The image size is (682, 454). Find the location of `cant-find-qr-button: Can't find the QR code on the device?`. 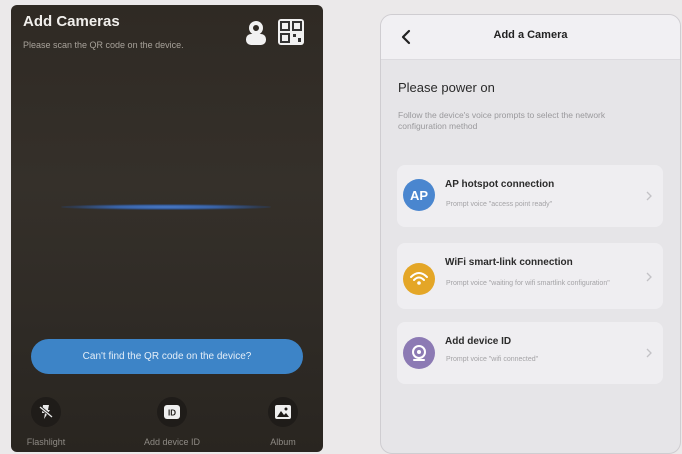

cant-find-qr-button: Can't find the QR code on the device? is located at coordinates (167, 356).